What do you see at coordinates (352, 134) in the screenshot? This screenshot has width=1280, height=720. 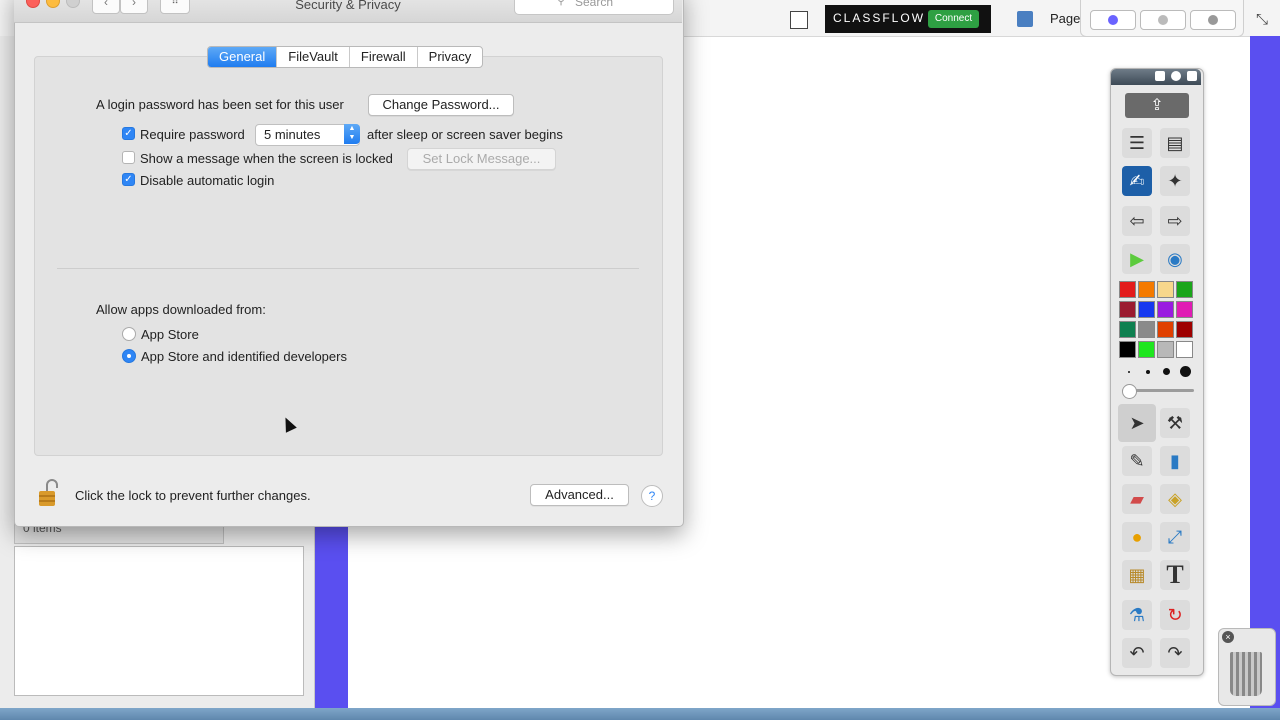 I see `chevron-updown-icon: ▲ ▼` at bounding box center [352, 134].